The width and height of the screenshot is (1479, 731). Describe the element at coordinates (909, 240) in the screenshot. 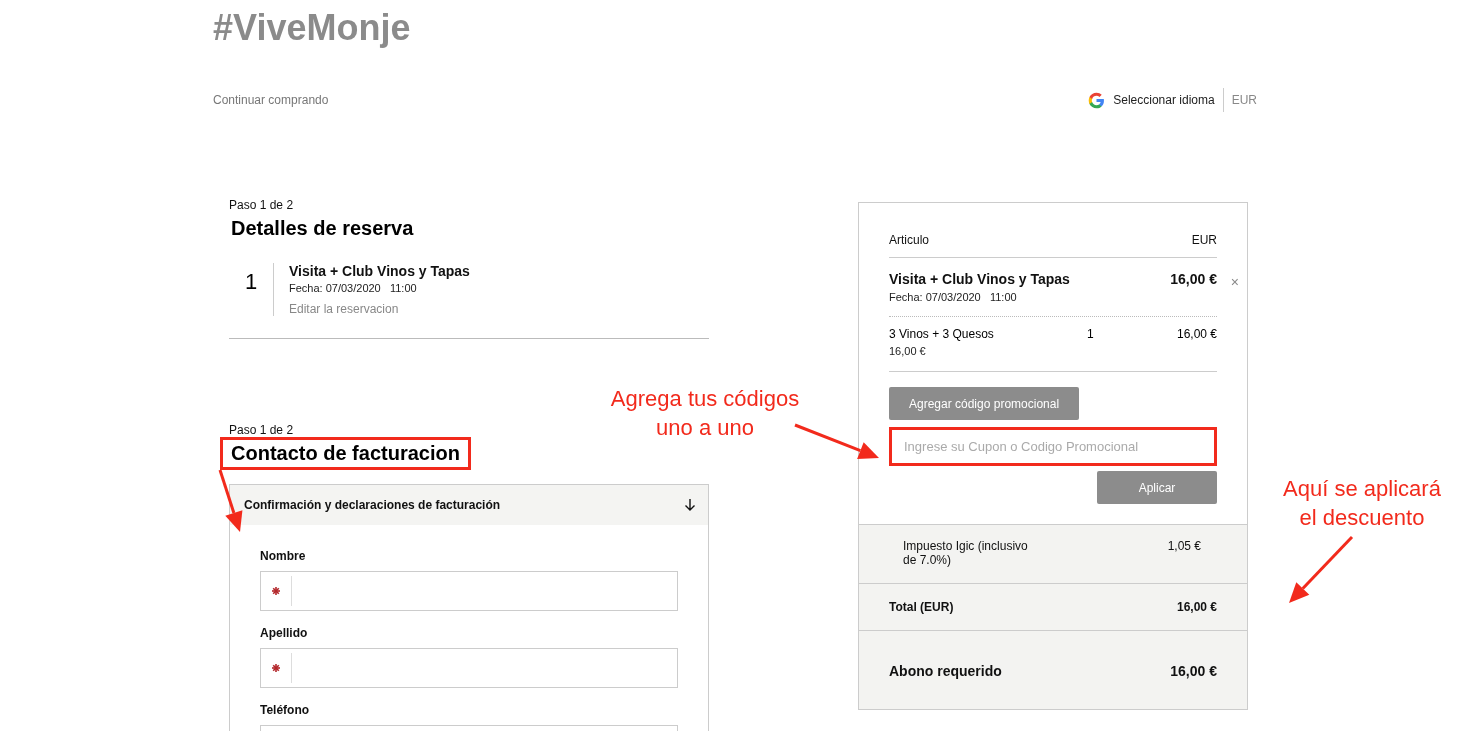

I see `column-header: Articulo` at that location.